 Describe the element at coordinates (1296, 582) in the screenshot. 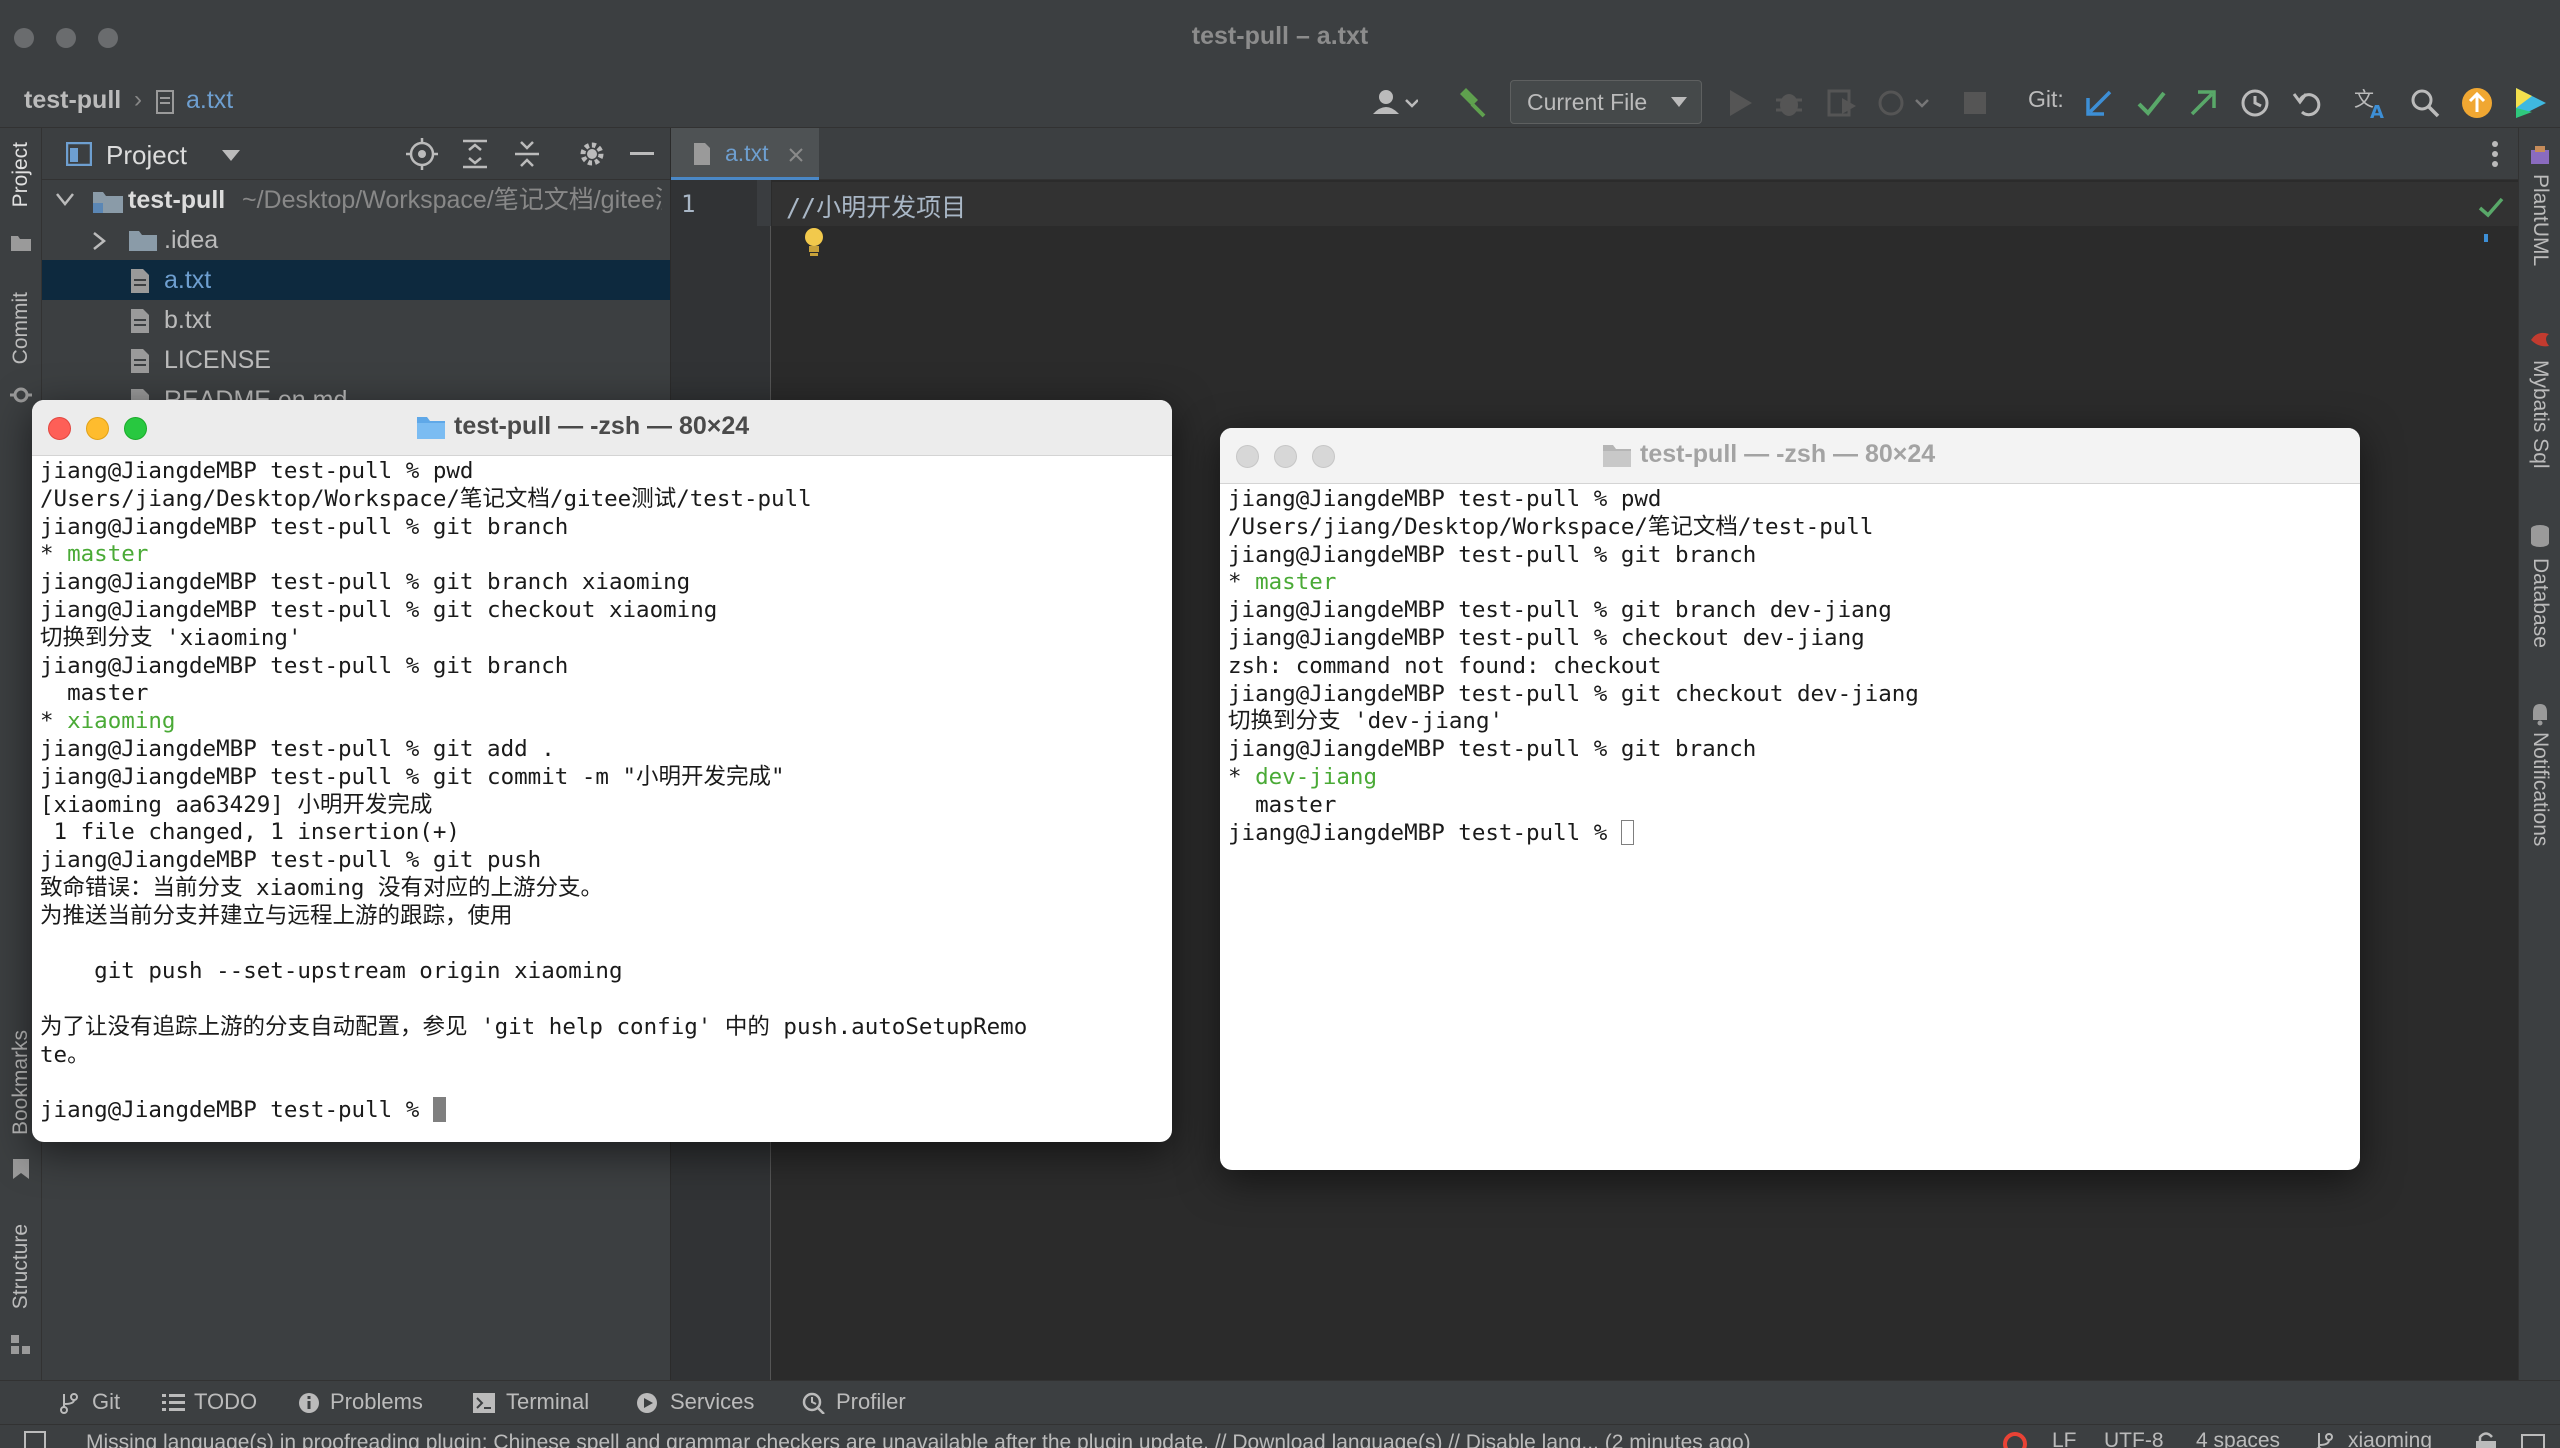

I see `current-branch-name: master` at that location.